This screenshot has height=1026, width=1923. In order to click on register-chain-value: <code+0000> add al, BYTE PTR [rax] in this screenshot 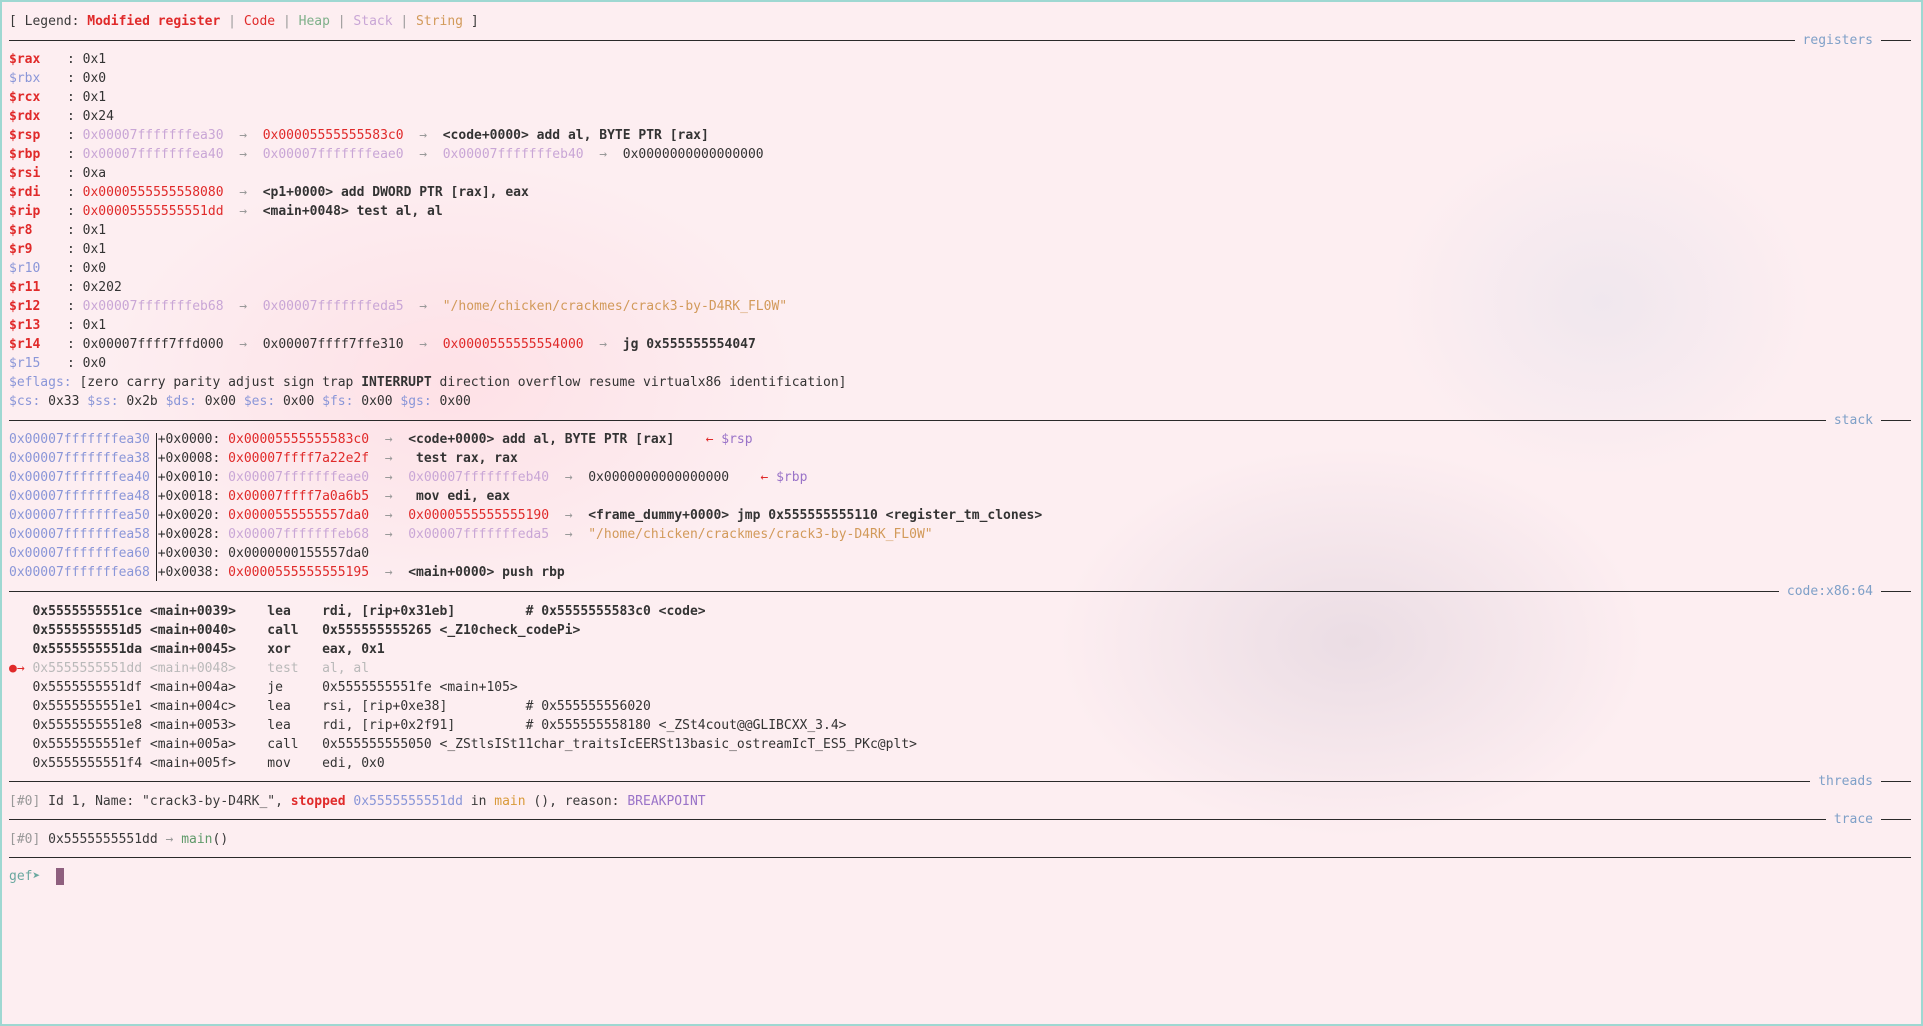, I will do `click(575, 135)`.